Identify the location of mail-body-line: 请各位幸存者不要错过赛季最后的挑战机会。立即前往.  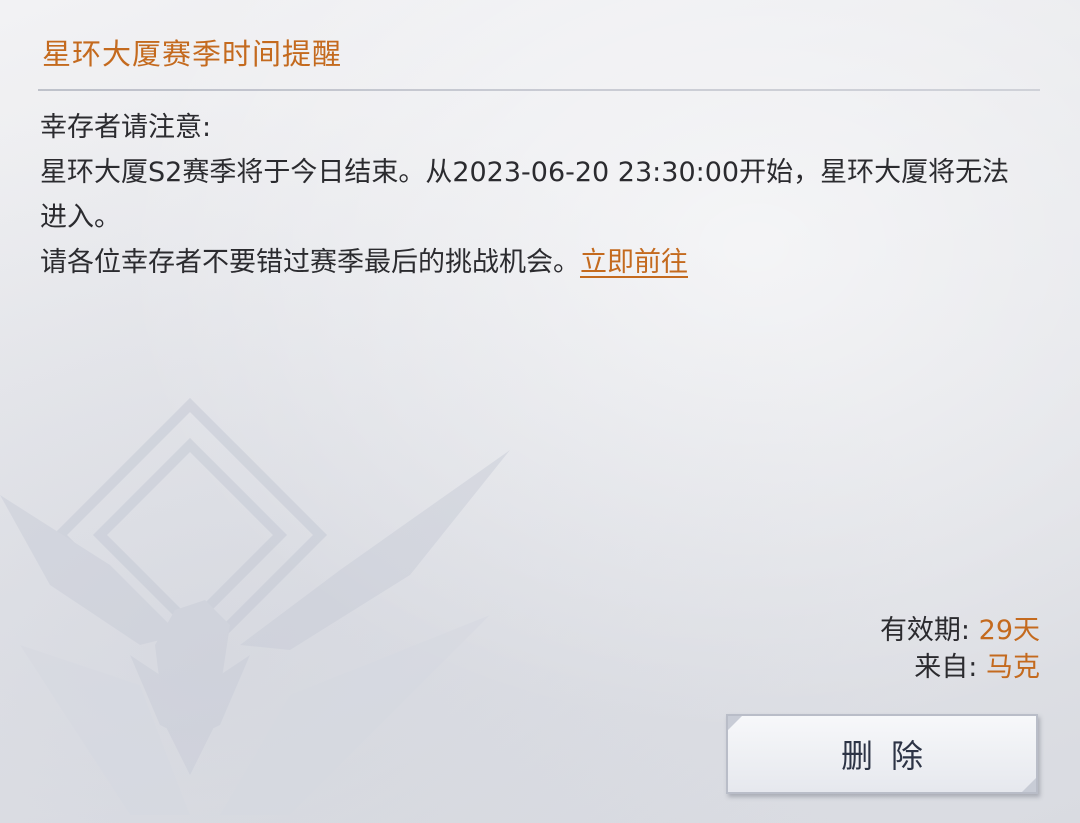
(545, 262).